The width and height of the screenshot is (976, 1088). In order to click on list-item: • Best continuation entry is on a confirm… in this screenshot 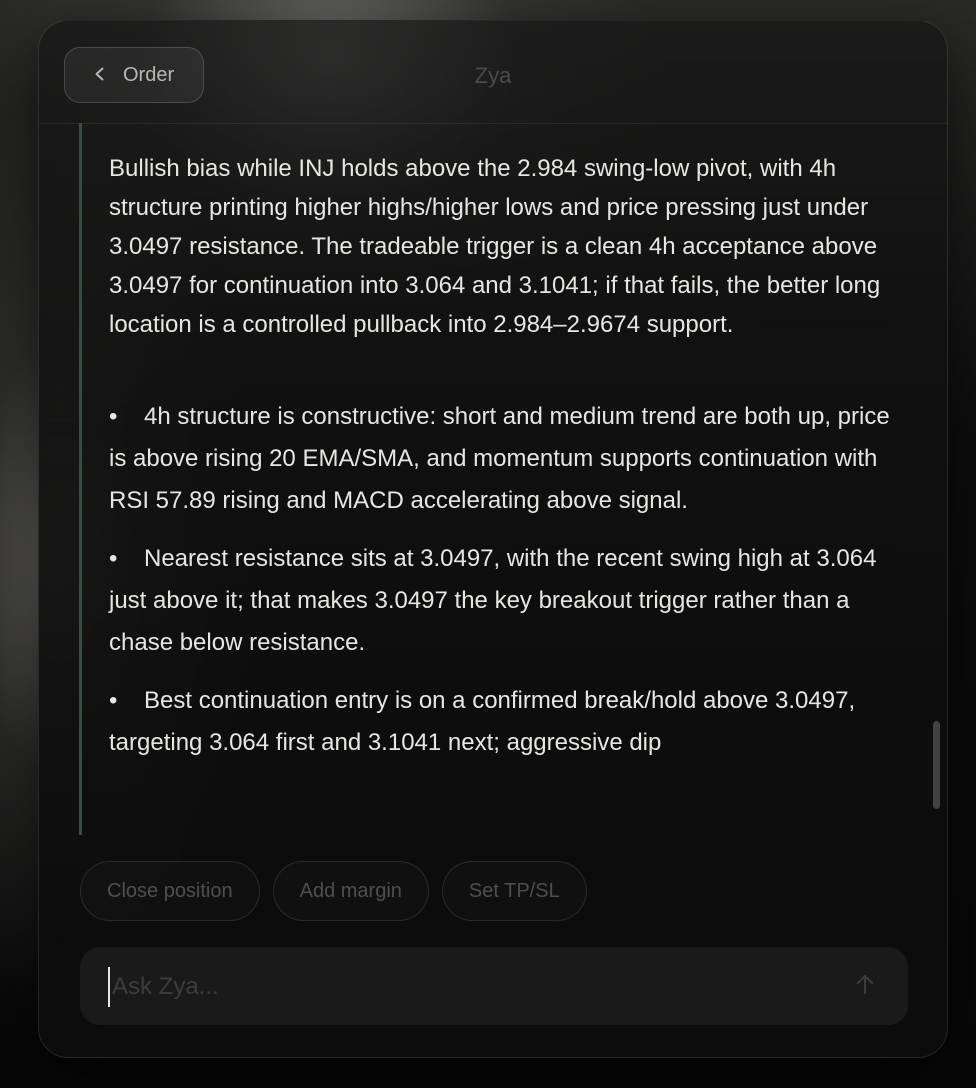, I will do `click(499, 722)`.